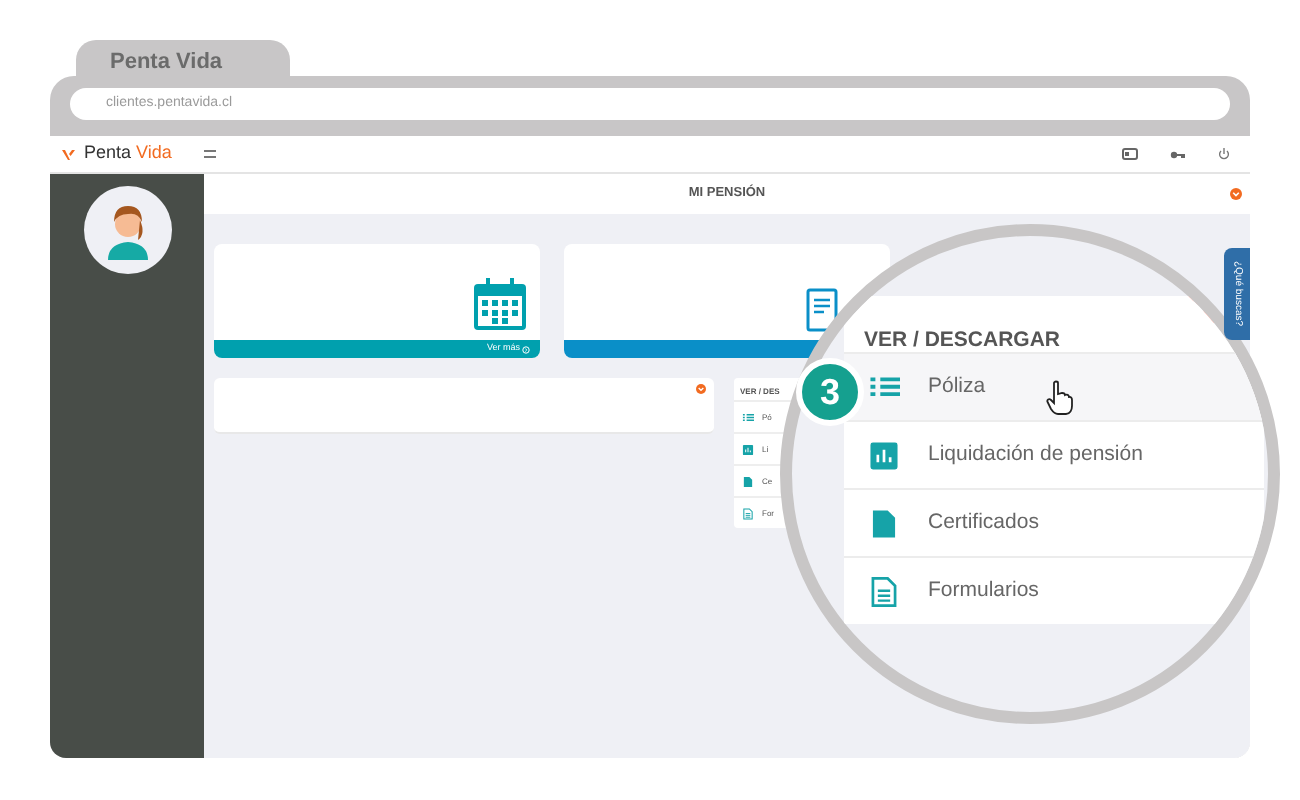 The height and width of the screenshot is (800, 1300). I want to click on id-card-icon, so click(1130, 154).